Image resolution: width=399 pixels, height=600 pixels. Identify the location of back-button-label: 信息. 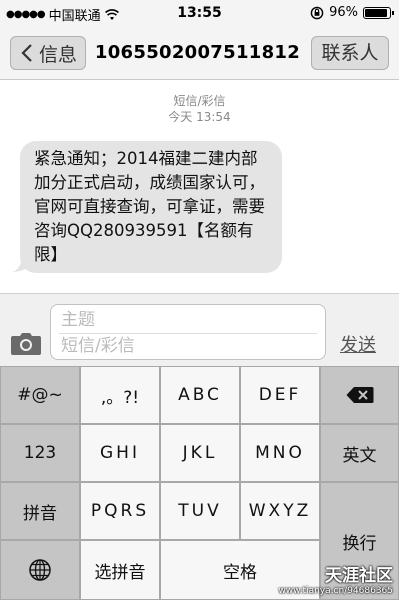
(58, 54).